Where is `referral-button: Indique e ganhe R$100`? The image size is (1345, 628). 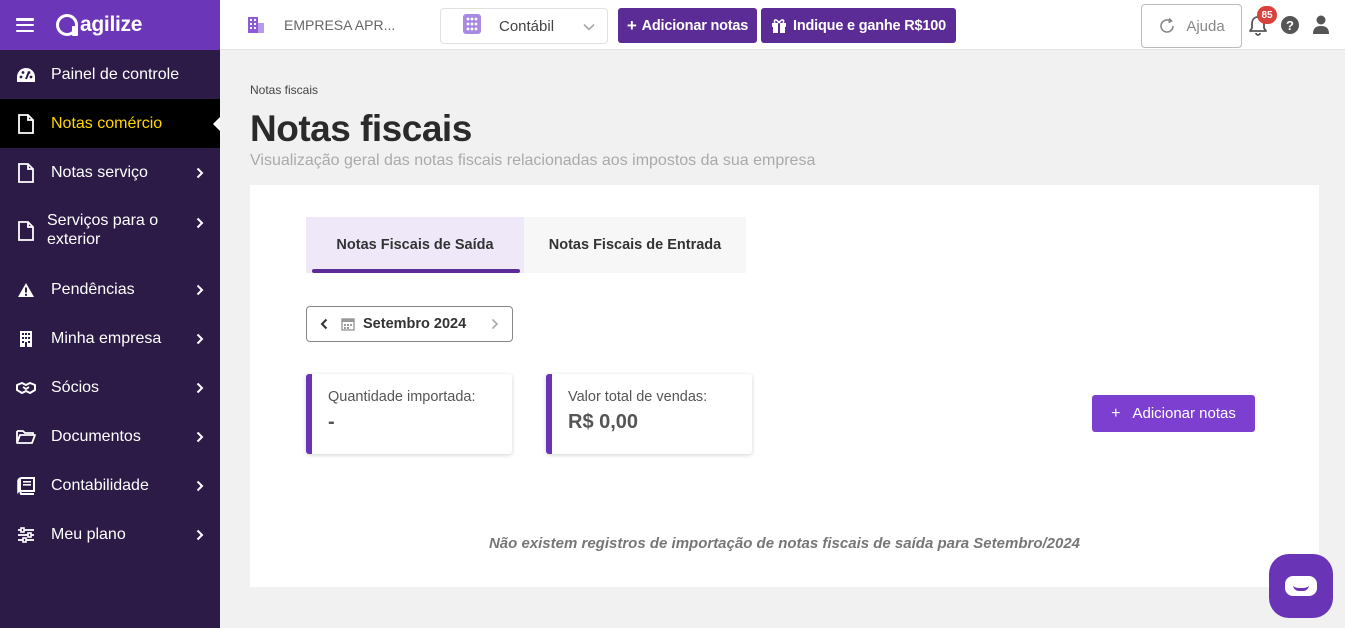
referral-button: Indique e ganhe R$100 is located at coordinates (858, 25).